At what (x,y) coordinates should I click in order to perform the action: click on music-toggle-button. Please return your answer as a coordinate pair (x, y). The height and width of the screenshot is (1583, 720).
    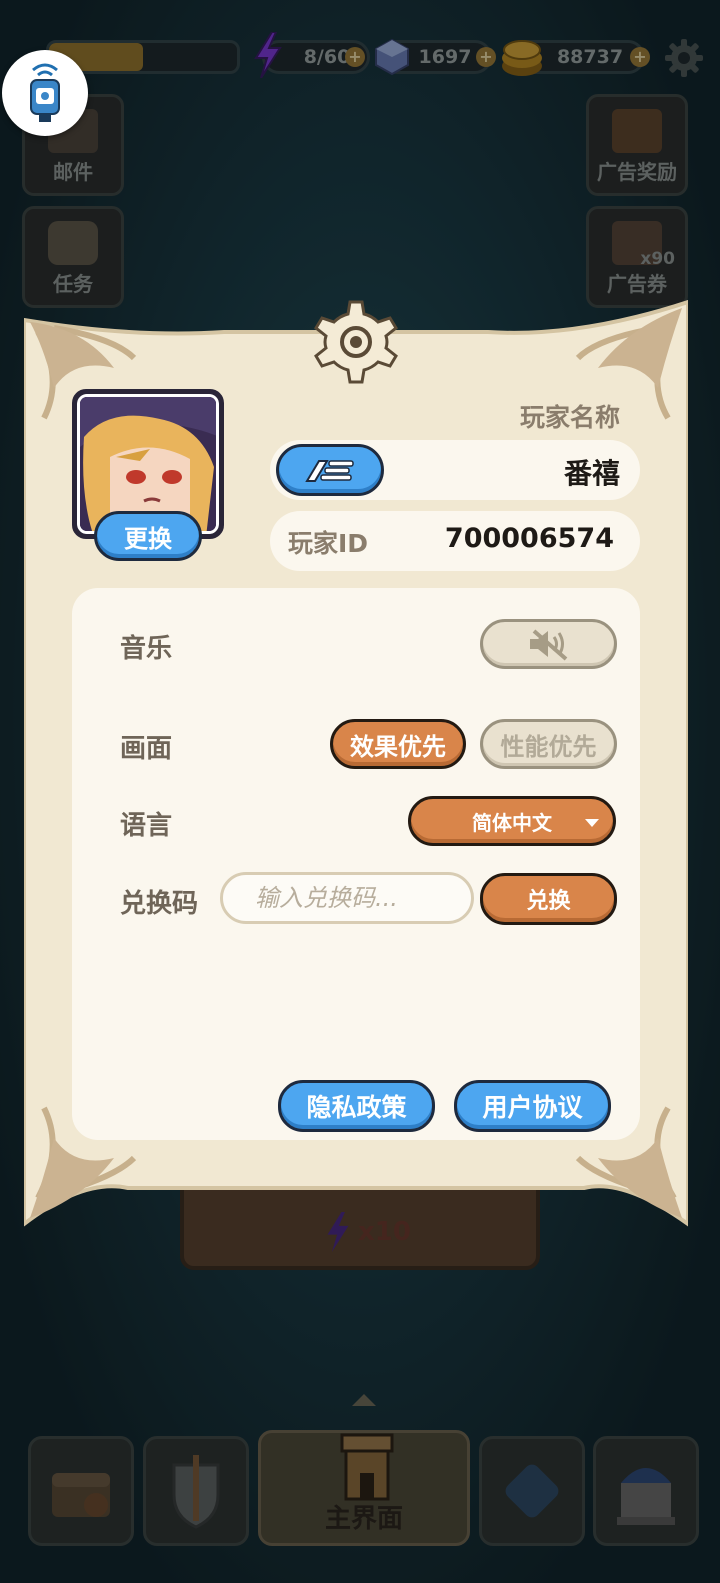
    Looking at the image, I should click on (548, 644).